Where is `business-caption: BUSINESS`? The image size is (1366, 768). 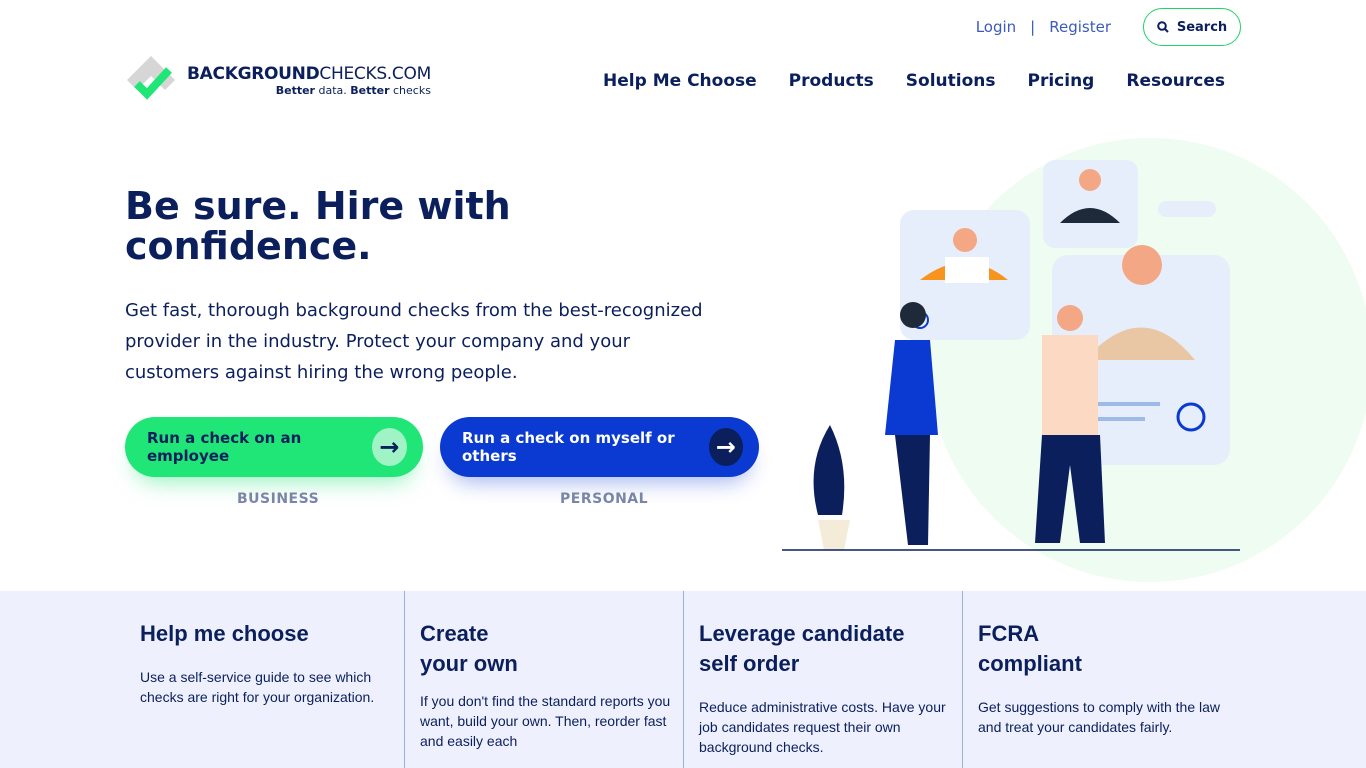
business-caption: BUSINESS is located at coordinates (278, 499).